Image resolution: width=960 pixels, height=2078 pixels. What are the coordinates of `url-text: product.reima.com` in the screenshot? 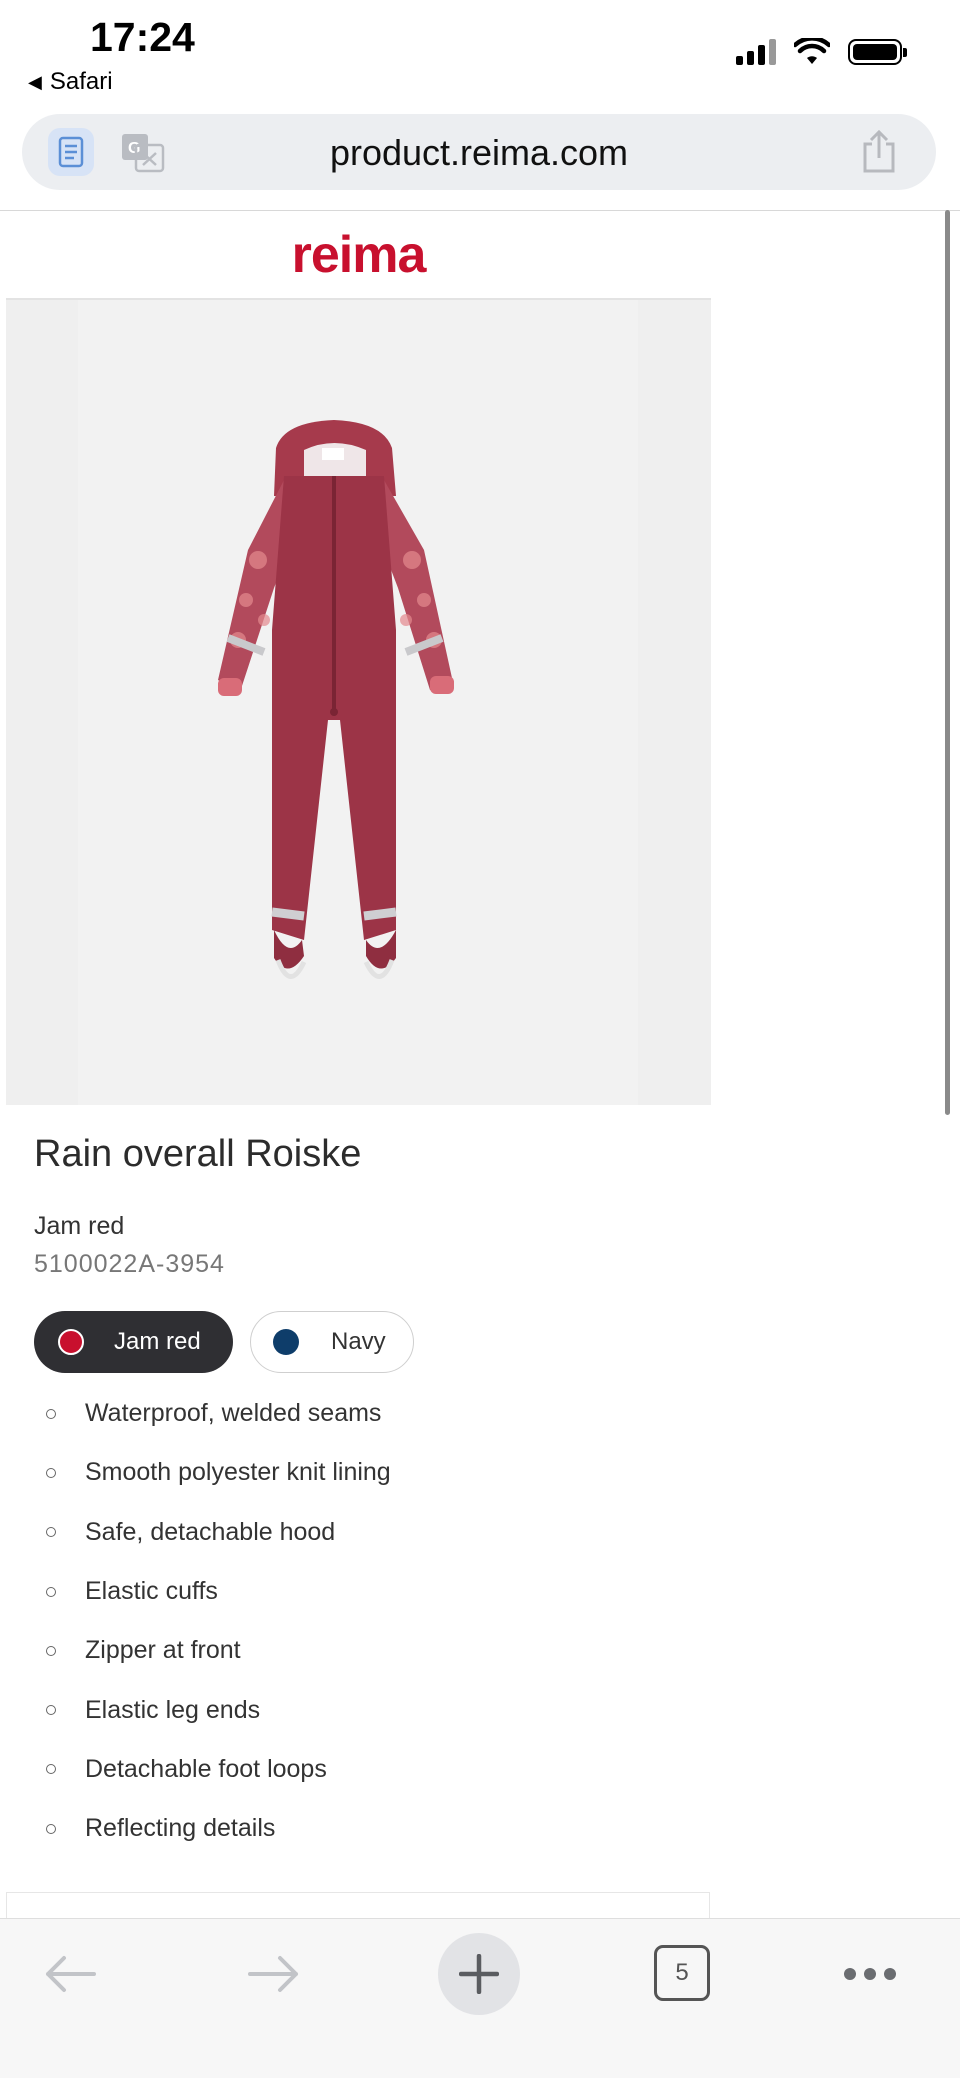 It's located at (479, 153).